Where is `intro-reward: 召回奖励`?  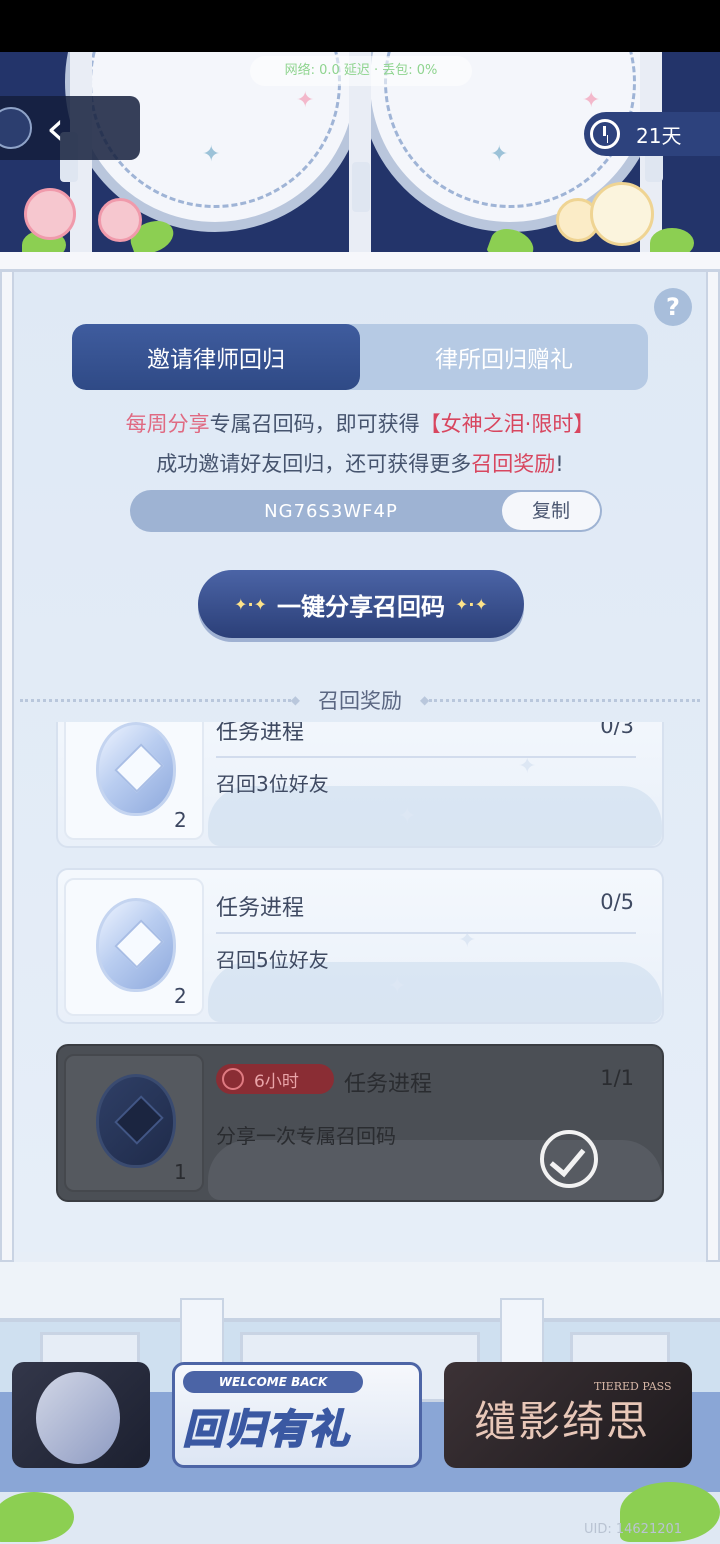
intro-reward: 召回奖励 is located at coordinates (513, 464).